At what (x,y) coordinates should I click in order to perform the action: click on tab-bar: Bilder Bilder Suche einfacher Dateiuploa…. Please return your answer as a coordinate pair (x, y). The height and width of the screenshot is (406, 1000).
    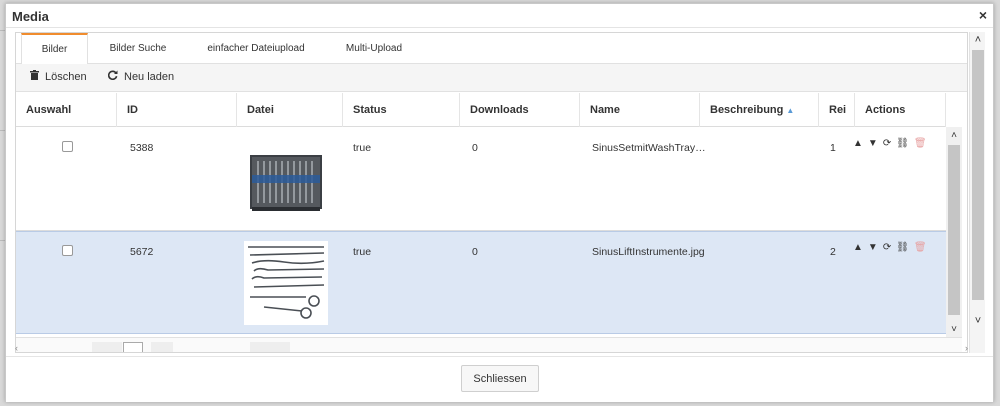
    Looking at the image, I should click on (491, 49).